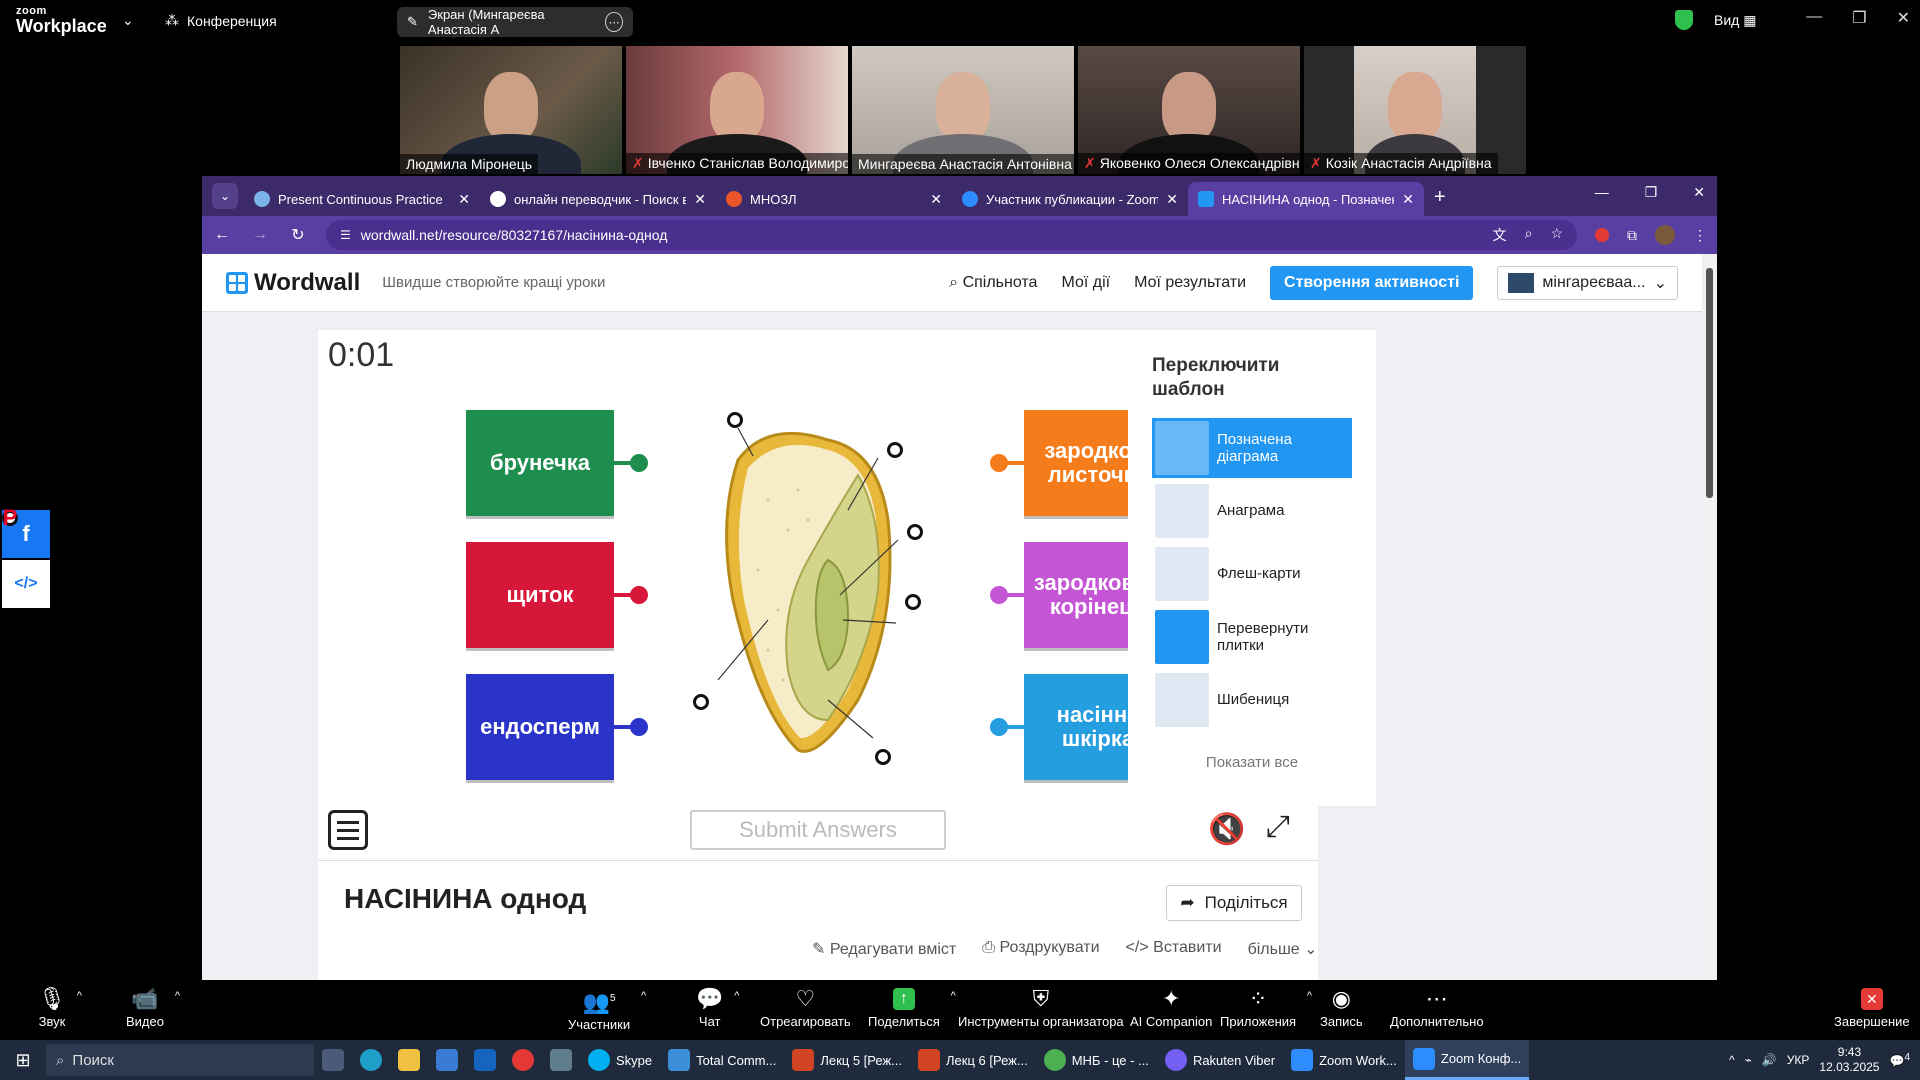 This screenshot has width=1920, height=1080. What do you see at coordinates (23, 1060) in the screenshot?
I see `windows-start-icon: ⊞` at bounding box center [23, 1060].